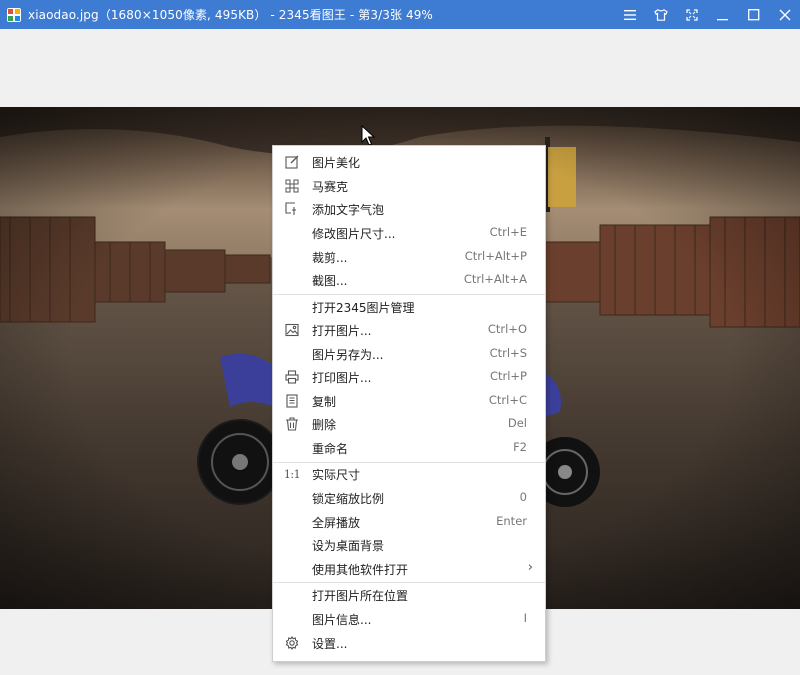 The height and width of the screenshot is (675, 800). I want to click on trash-icon, so click(292, 424).